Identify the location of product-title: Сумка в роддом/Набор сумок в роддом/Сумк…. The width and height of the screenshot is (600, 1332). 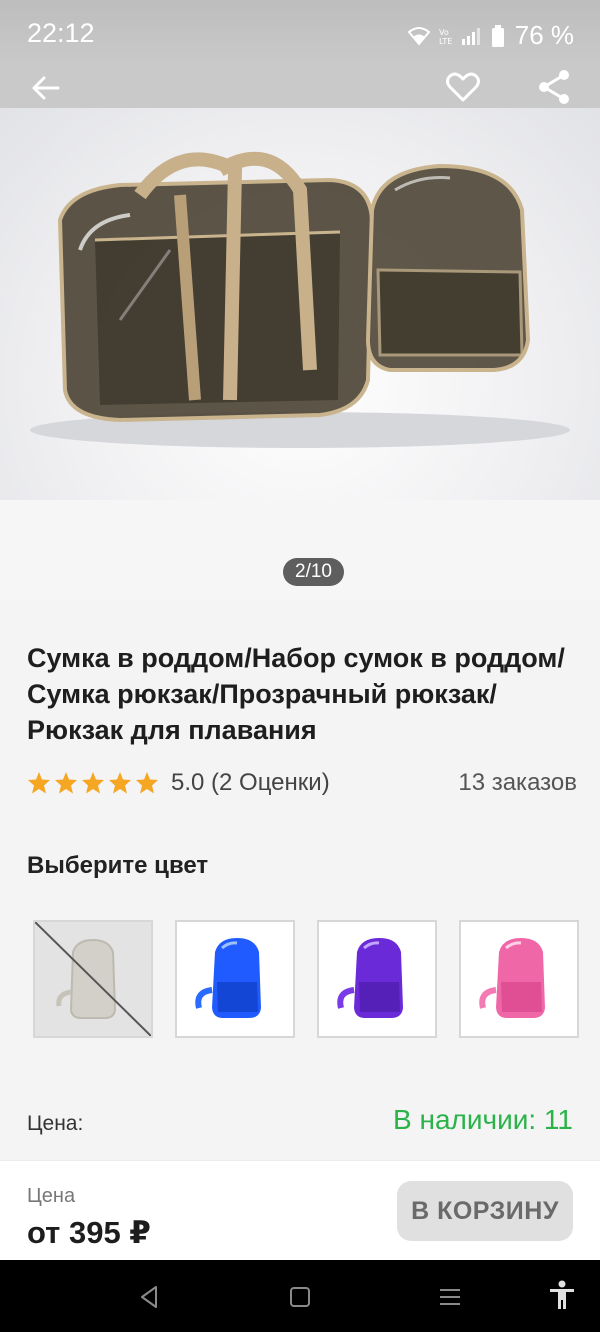
(296, 694).